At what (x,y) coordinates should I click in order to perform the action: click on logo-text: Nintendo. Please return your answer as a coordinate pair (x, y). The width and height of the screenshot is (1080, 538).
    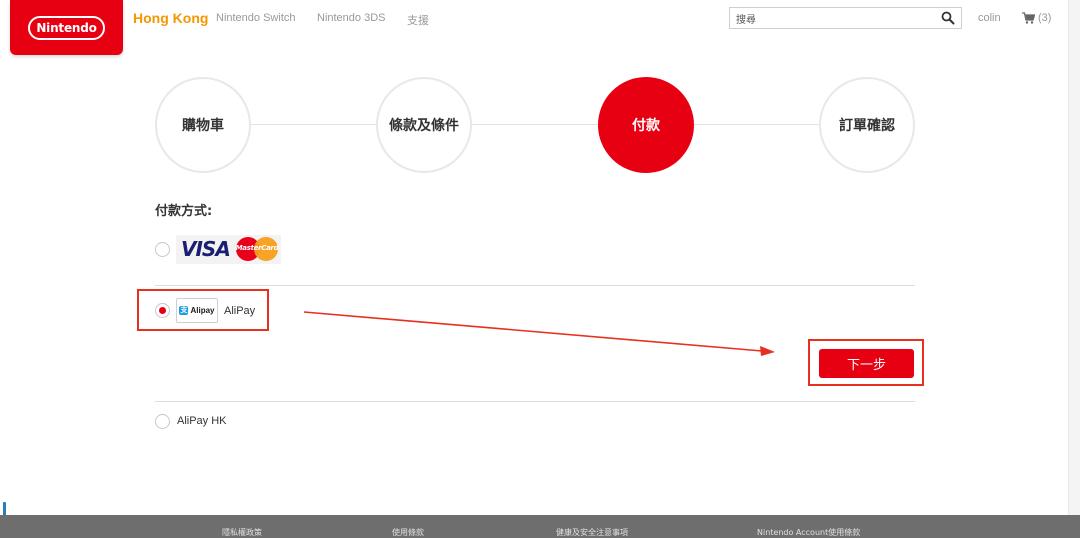
    Looking at the image, I should click on (66, 28).